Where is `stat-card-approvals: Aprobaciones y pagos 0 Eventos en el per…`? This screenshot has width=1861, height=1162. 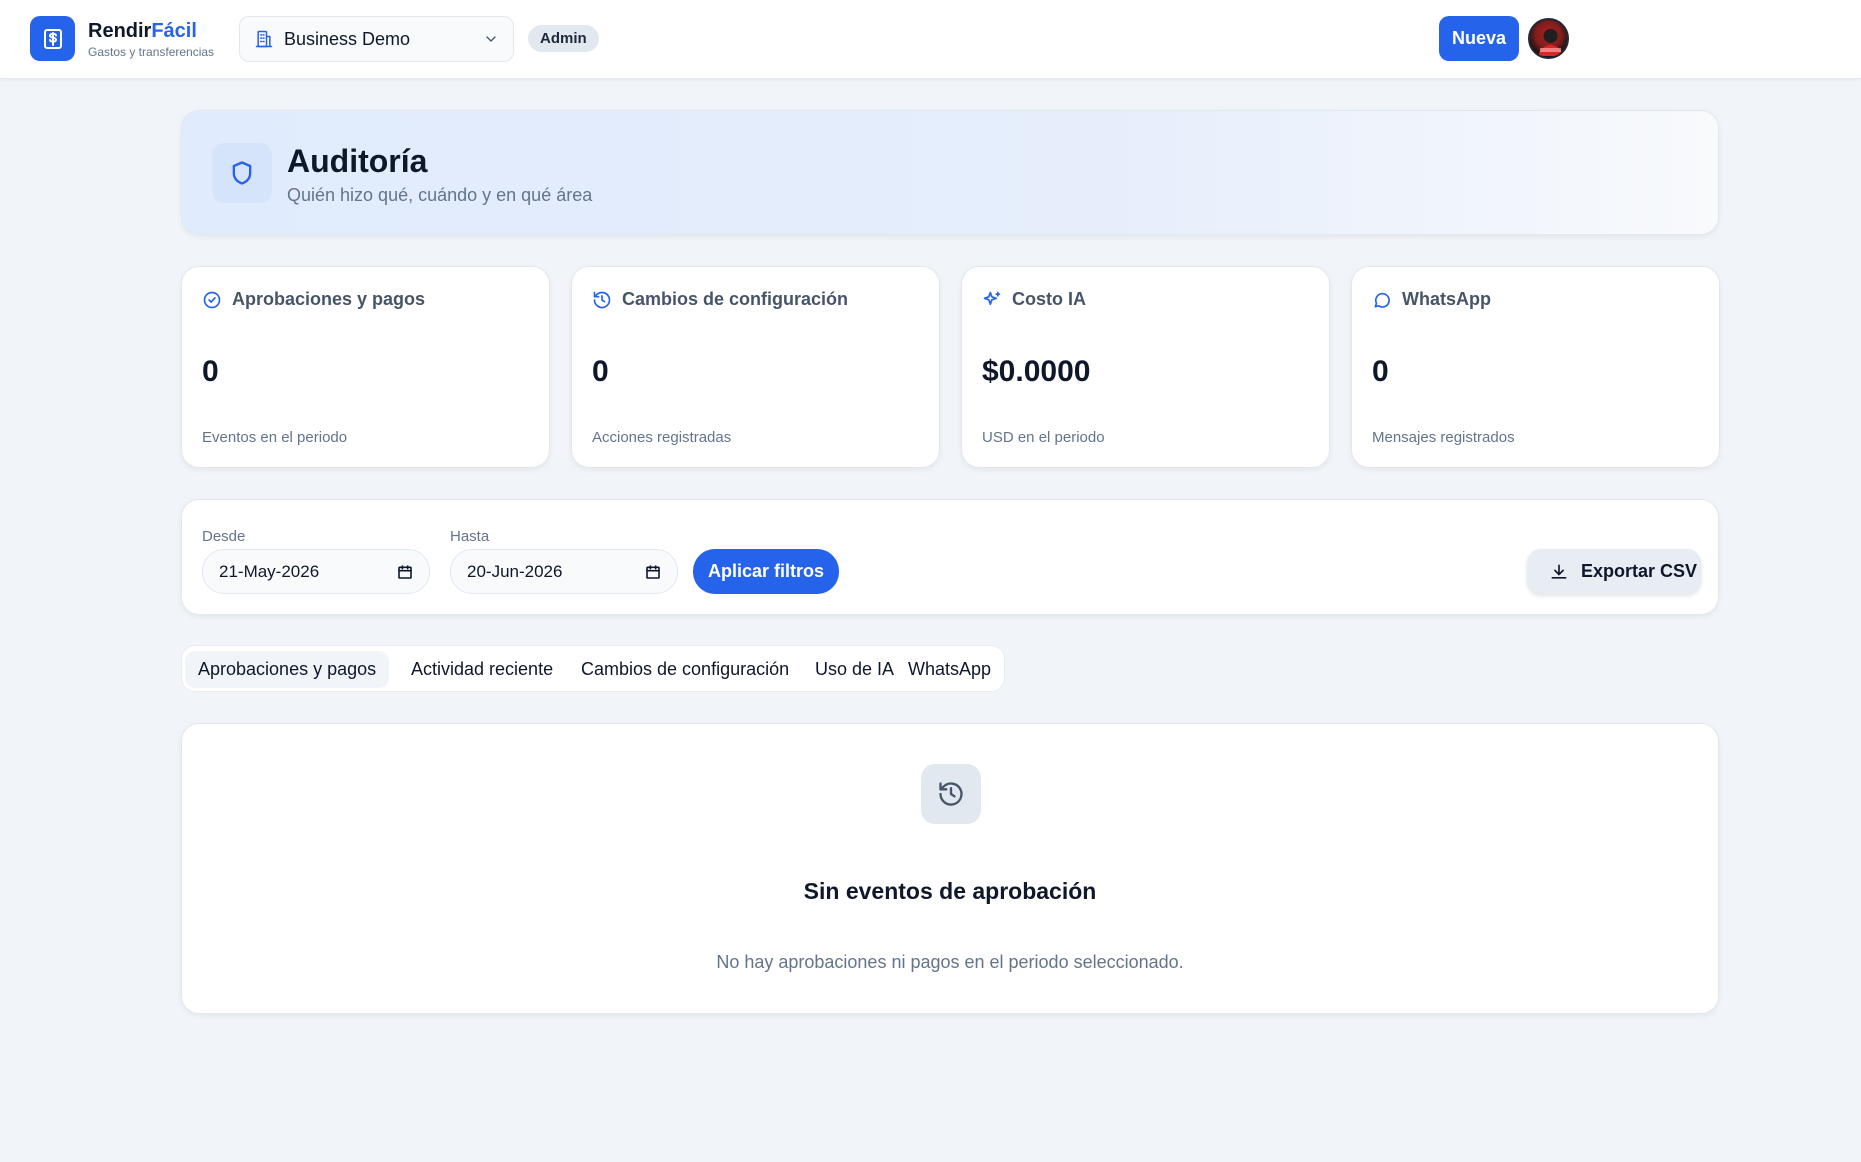
stat-card-approvals: Aprobaciones y pagos 0 Eventos en el per… is located at coordinates (365, 367).